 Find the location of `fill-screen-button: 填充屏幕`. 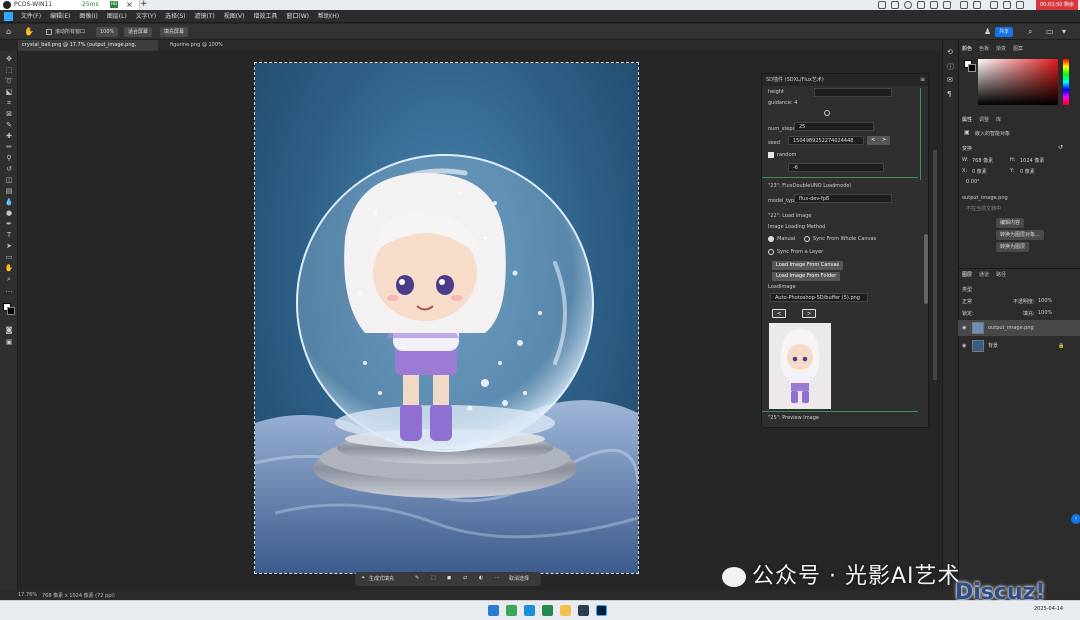

fill-screen-button: 填充屏幕 is located at coordinates (174, 32).